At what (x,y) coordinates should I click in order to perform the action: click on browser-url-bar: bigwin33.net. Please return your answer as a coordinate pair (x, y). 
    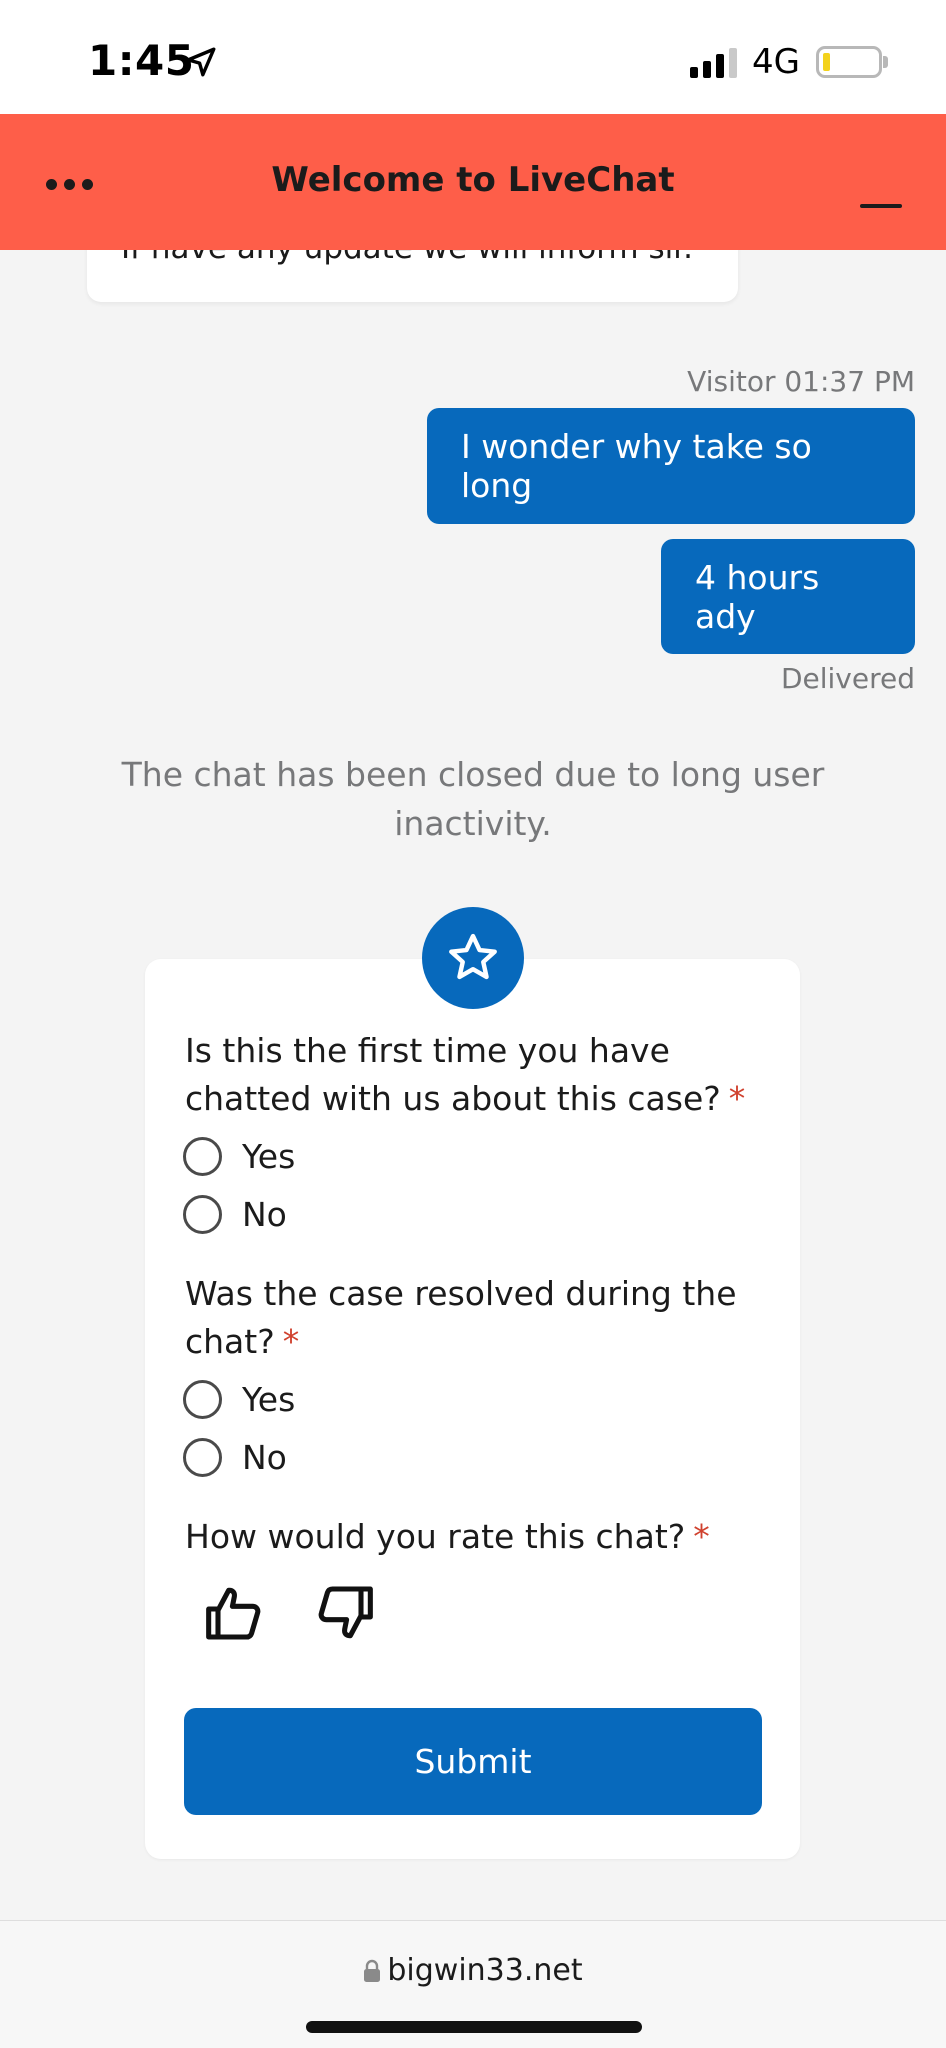
    Looking at the image, I should click on (473, 1984).